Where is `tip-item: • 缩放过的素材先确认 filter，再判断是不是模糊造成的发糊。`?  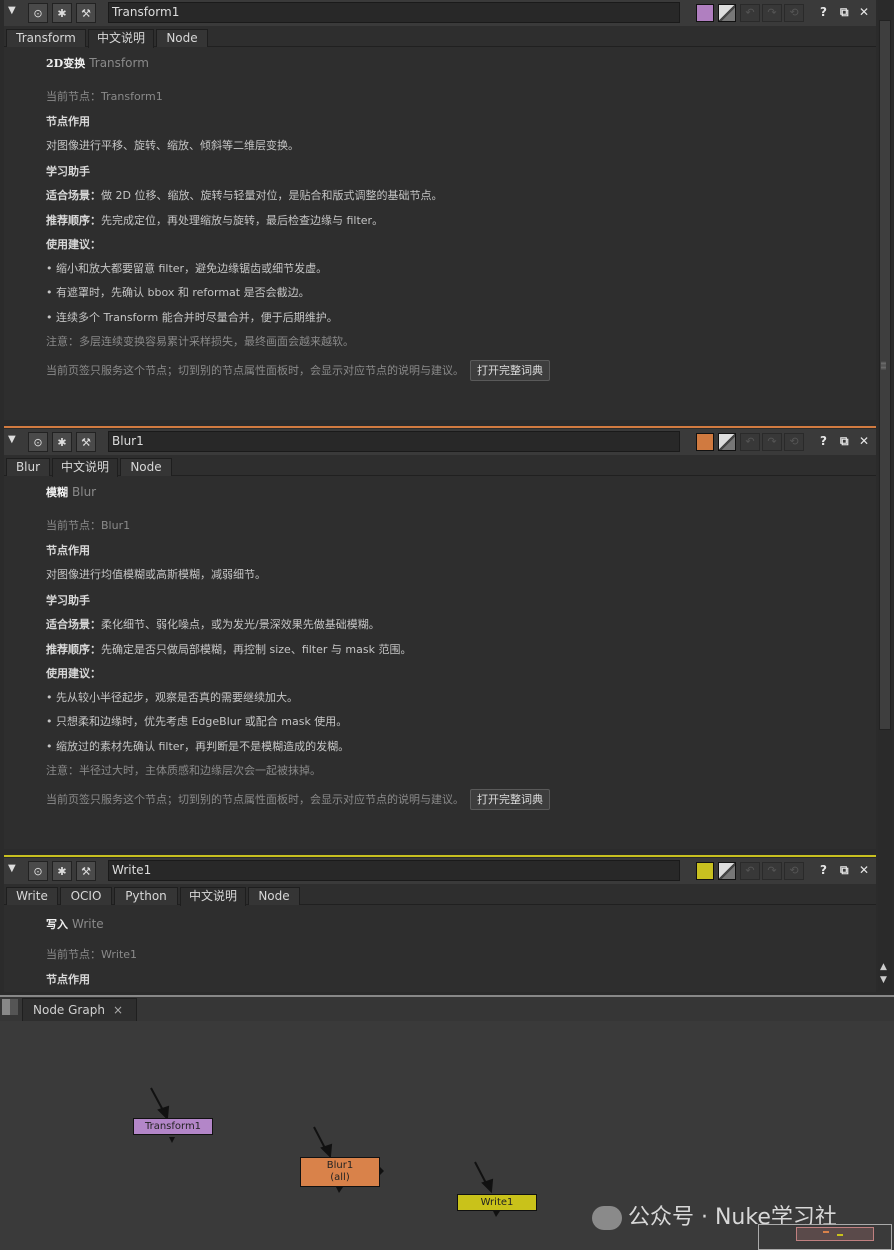
tip-item: • 缩放过的素材先确认 filter，再判断是不是模糊造成的发糊。 is located at coordinates (198, 746).